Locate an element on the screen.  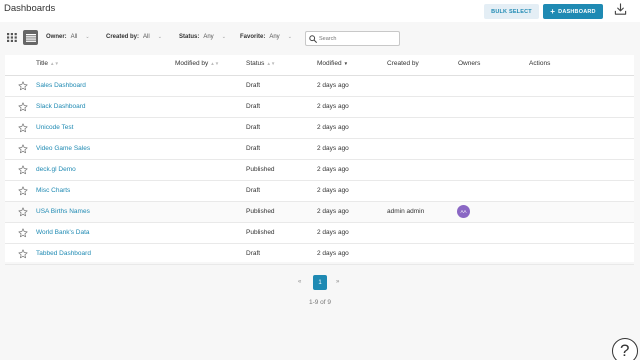
created-by-filter: Created by: All ⌄ is located at coordinates (134, 37).